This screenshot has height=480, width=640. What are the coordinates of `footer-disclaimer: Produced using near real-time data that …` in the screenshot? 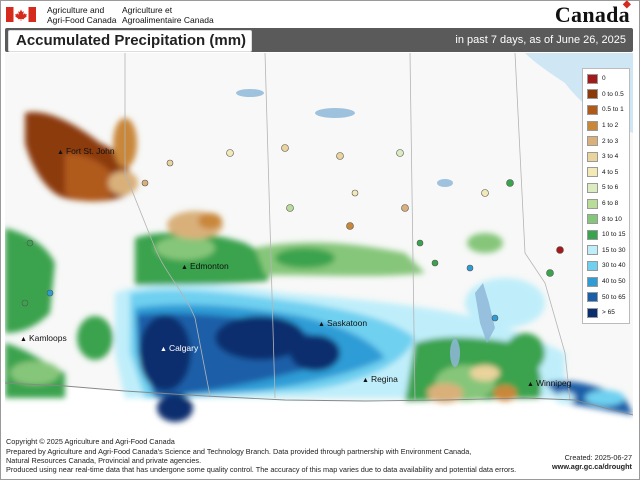 It's located at (261, 469).